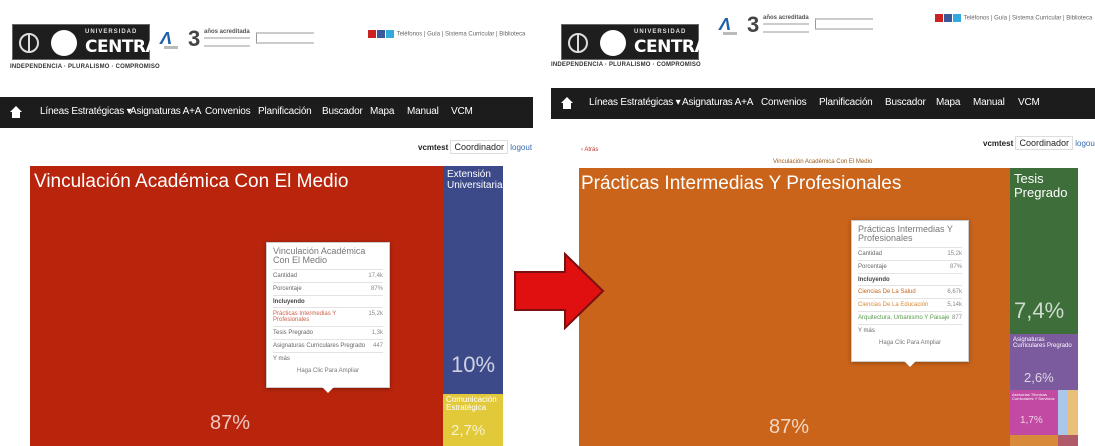 The height and width of the screenshot is (446, 1095). What do you see at coordinates (786, 18) in the screenshot?
I see `accreditation-label: años acreditada` at bounding box center [786, 18].